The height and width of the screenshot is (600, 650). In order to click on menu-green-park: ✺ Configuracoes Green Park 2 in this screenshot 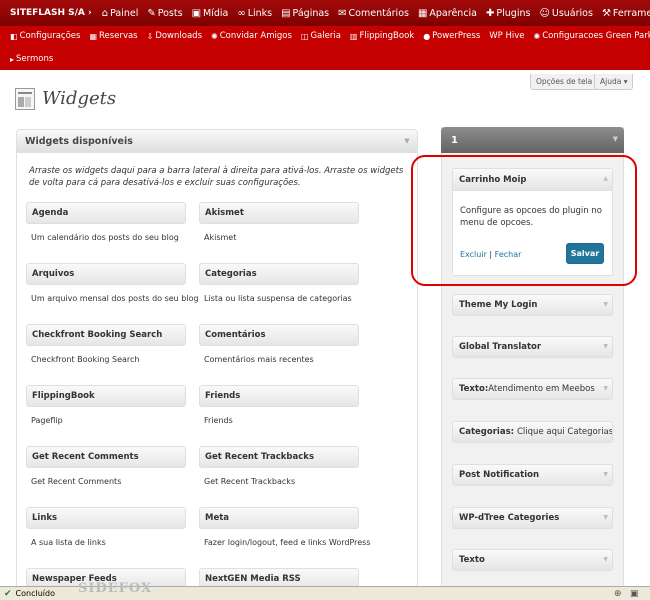, I will do `click(592, 36)`.